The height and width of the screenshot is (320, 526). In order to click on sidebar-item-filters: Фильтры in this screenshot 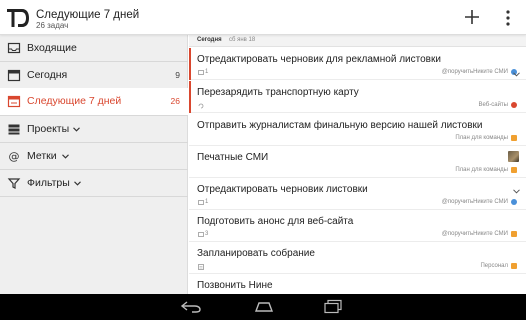, I will do `click(94, 183)`.